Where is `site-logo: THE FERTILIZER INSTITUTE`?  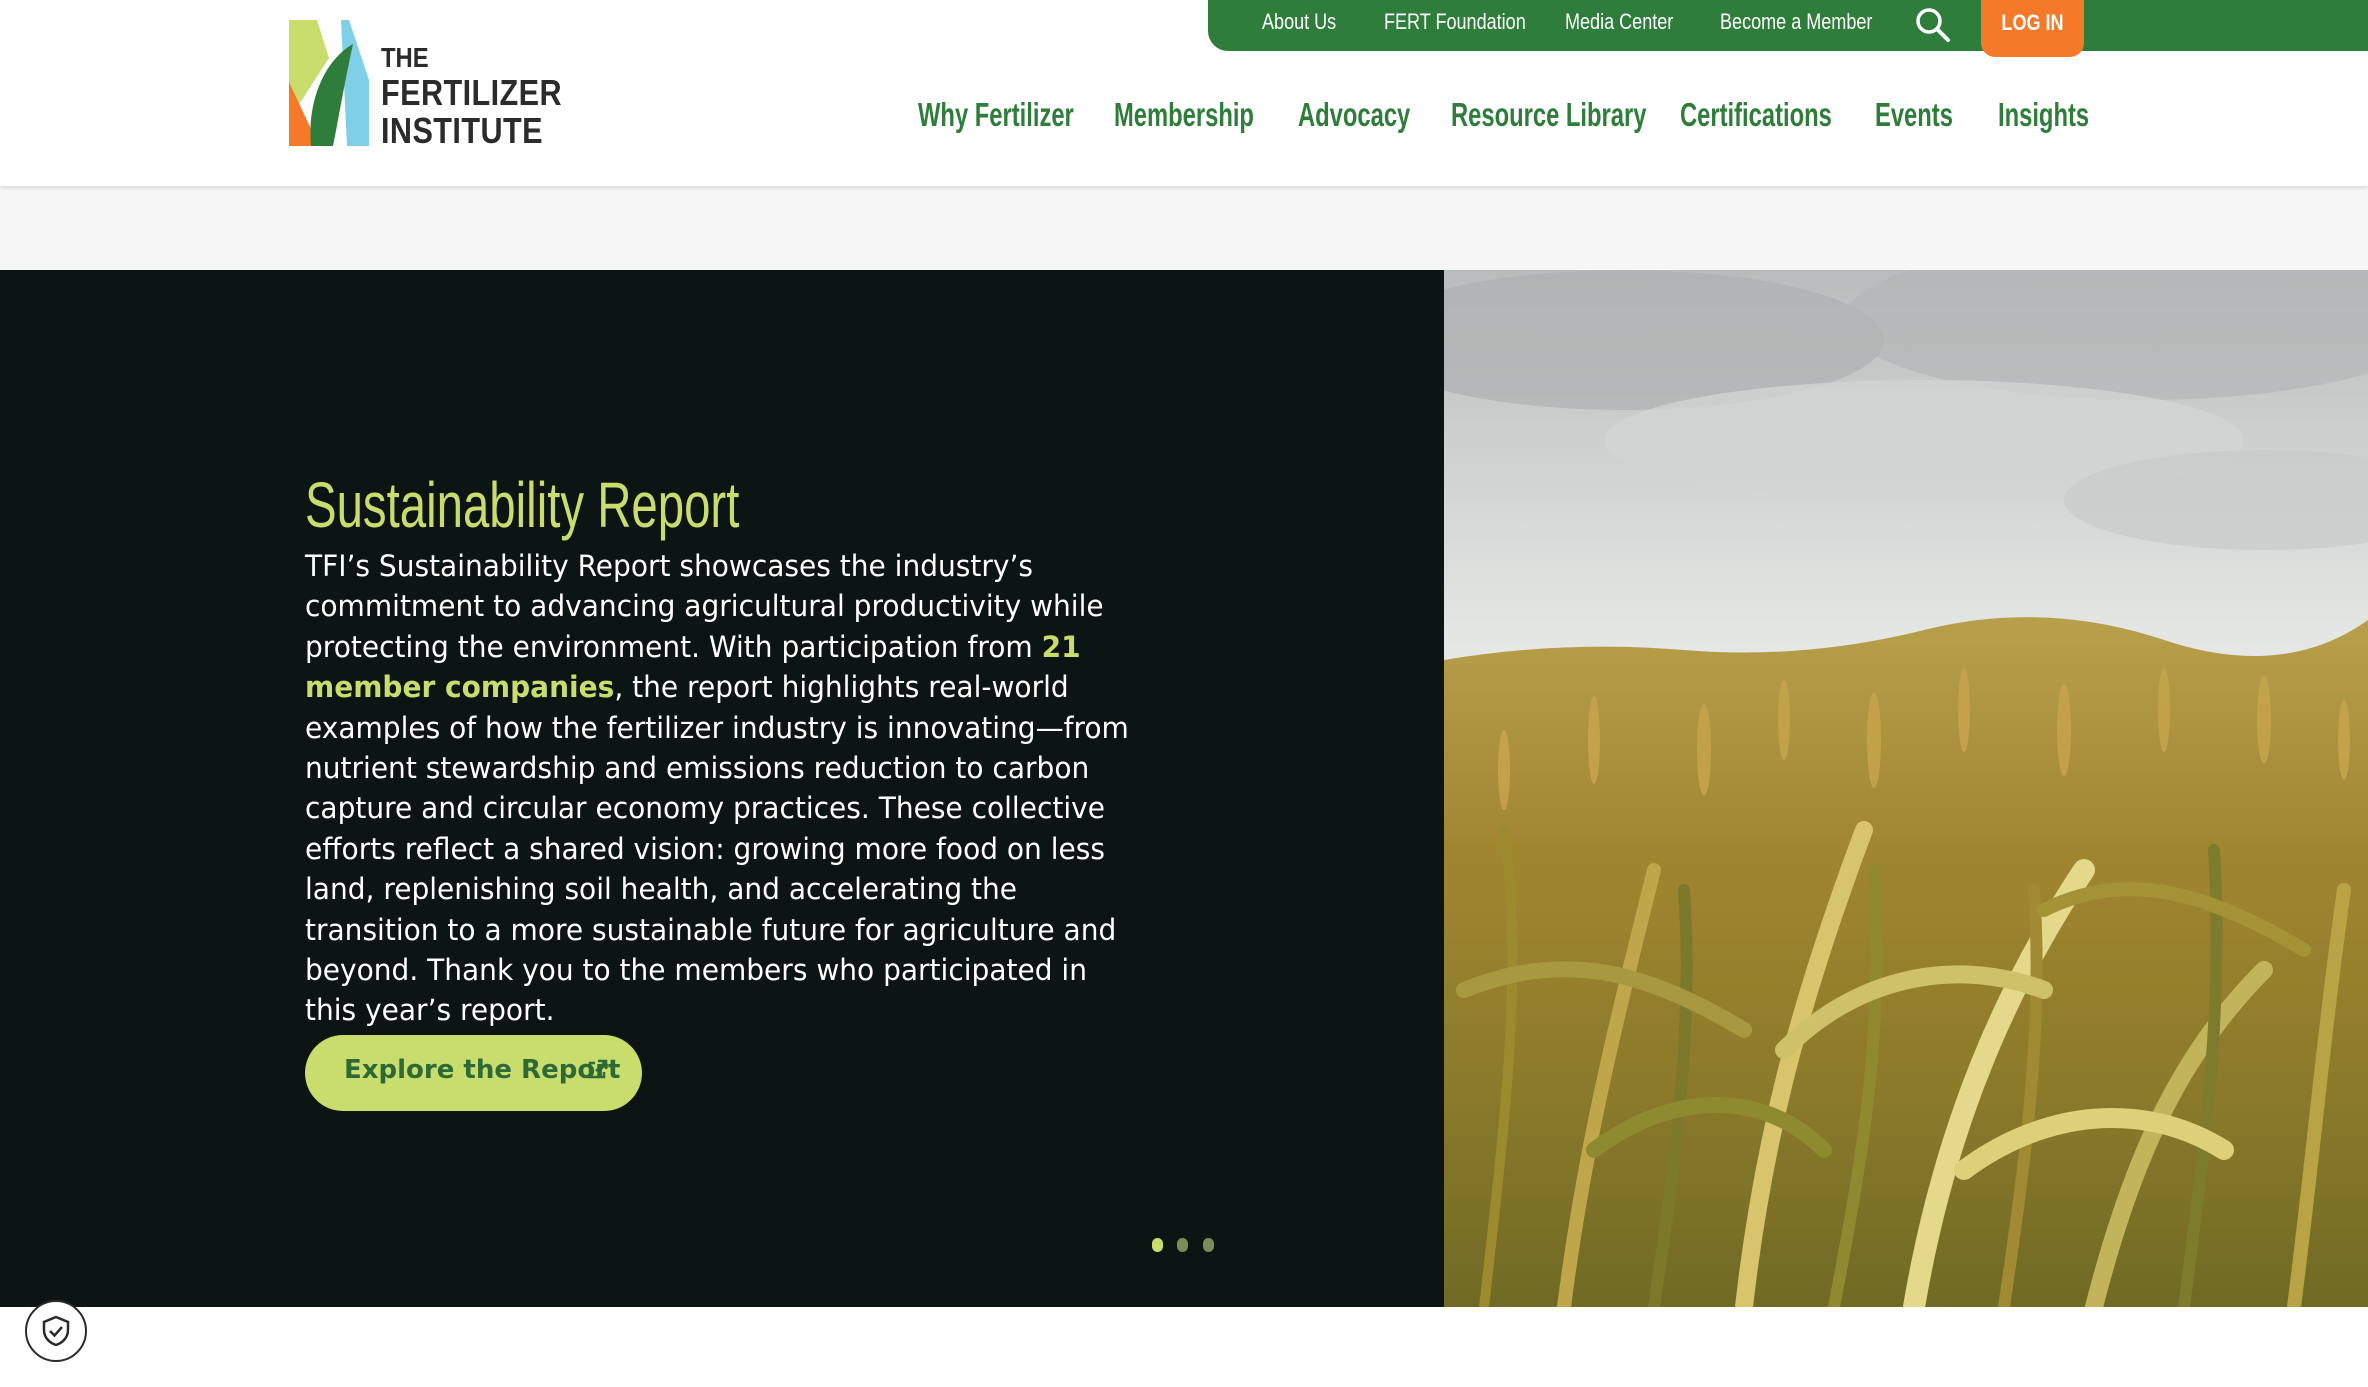 site-logo: THE FERTILIZER INSTITUTE is located at coordinates (425, 85).